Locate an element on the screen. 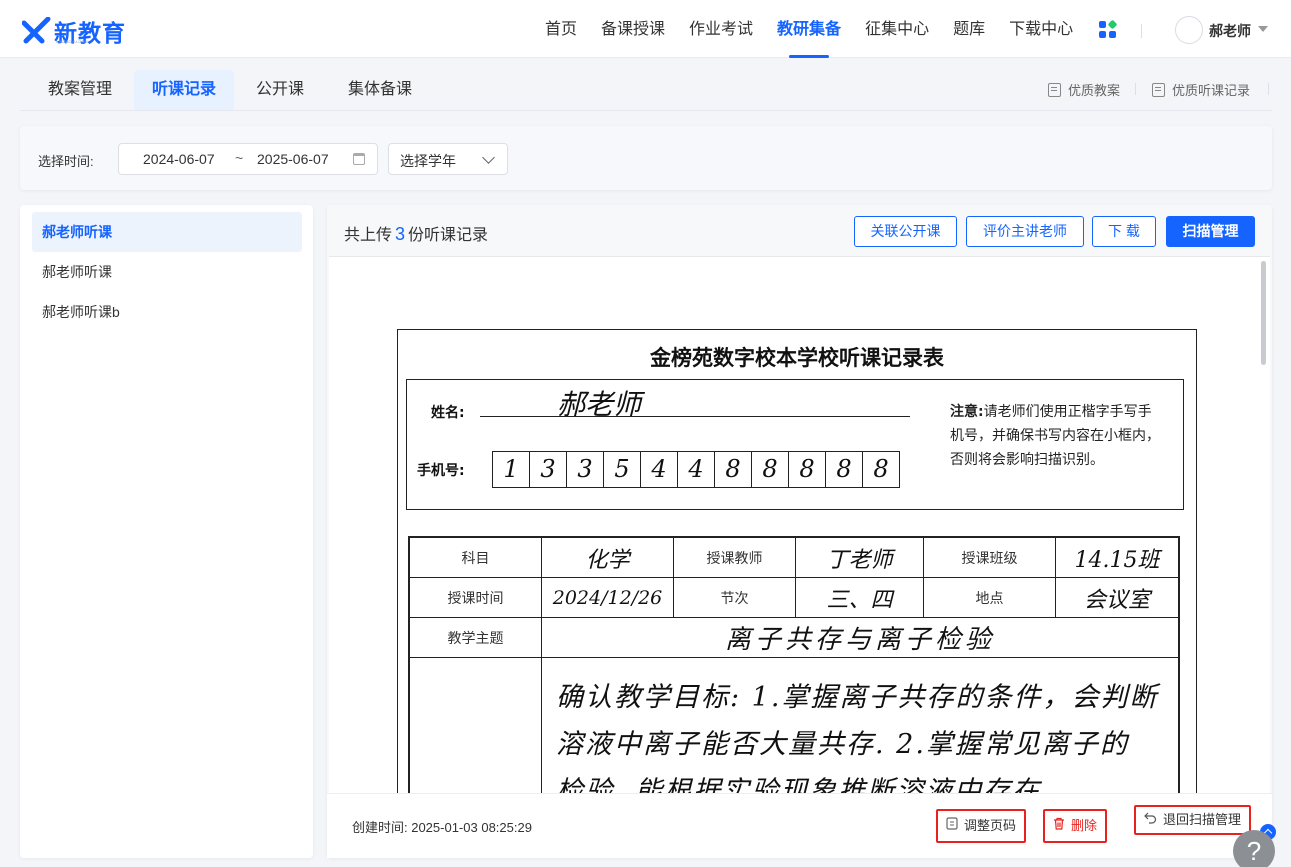  school-year-label: 选择学年 is located at coordinates (428, 161).